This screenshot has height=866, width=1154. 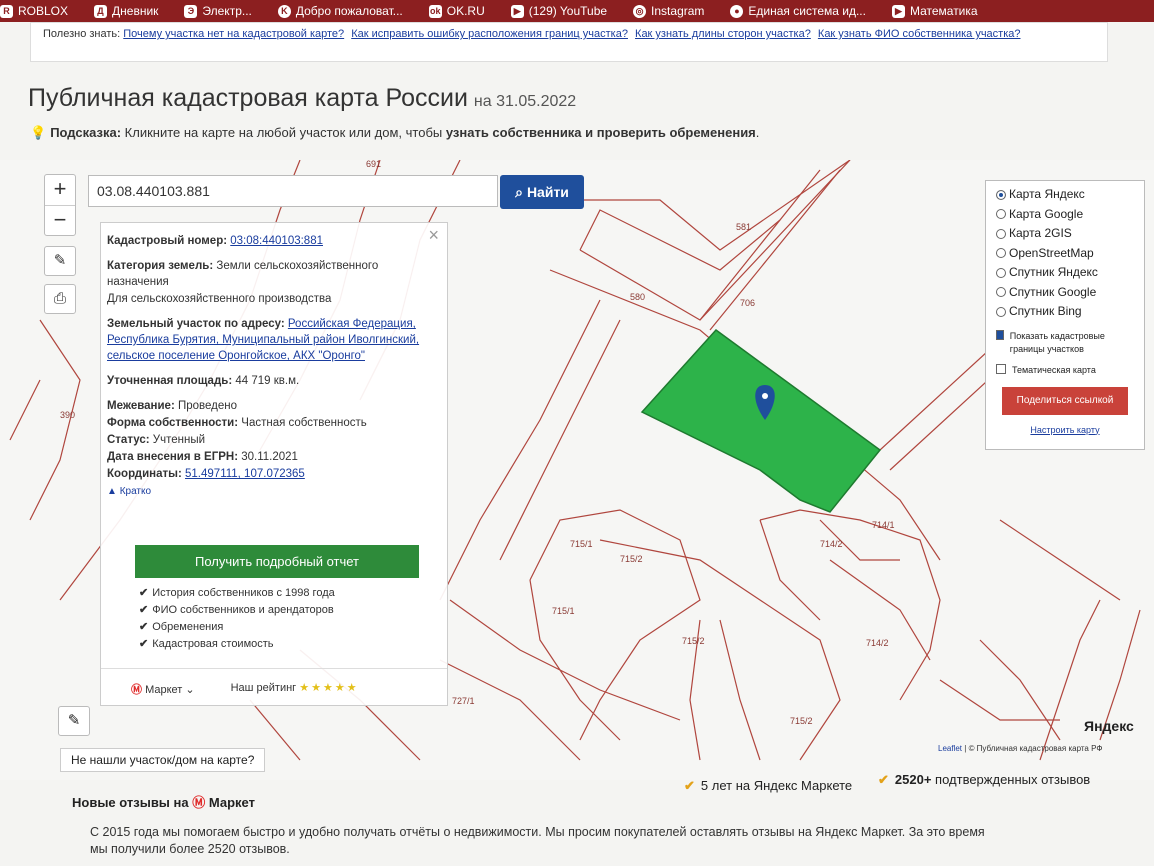 What do you see at coordinates (219, 299) in the screenshot?
I see `land-use: Для сельскохозяйственного производства` at bounding box center [219, 299].